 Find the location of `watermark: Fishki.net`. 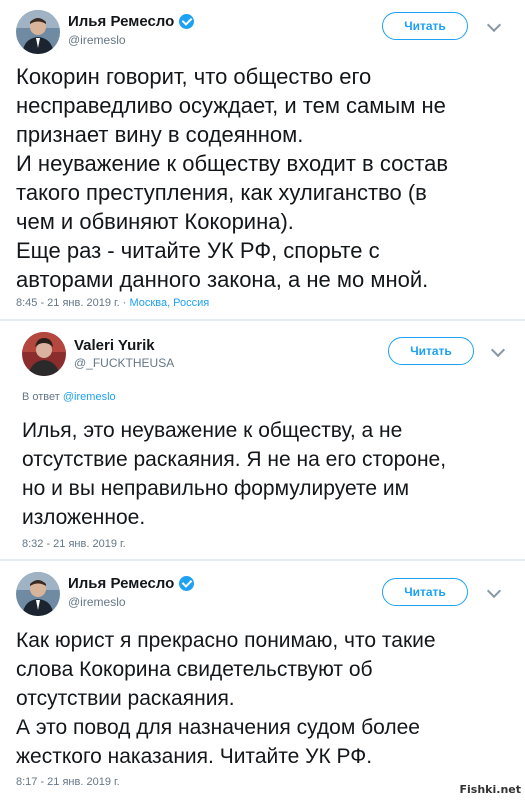

watermark: Fishki.net is located at coordinates (490, 789).